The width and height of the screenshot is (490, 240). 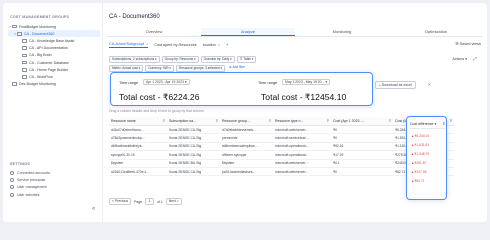 I want to click on tab-monitoring: Monitoring, so click(x=342, y=32).